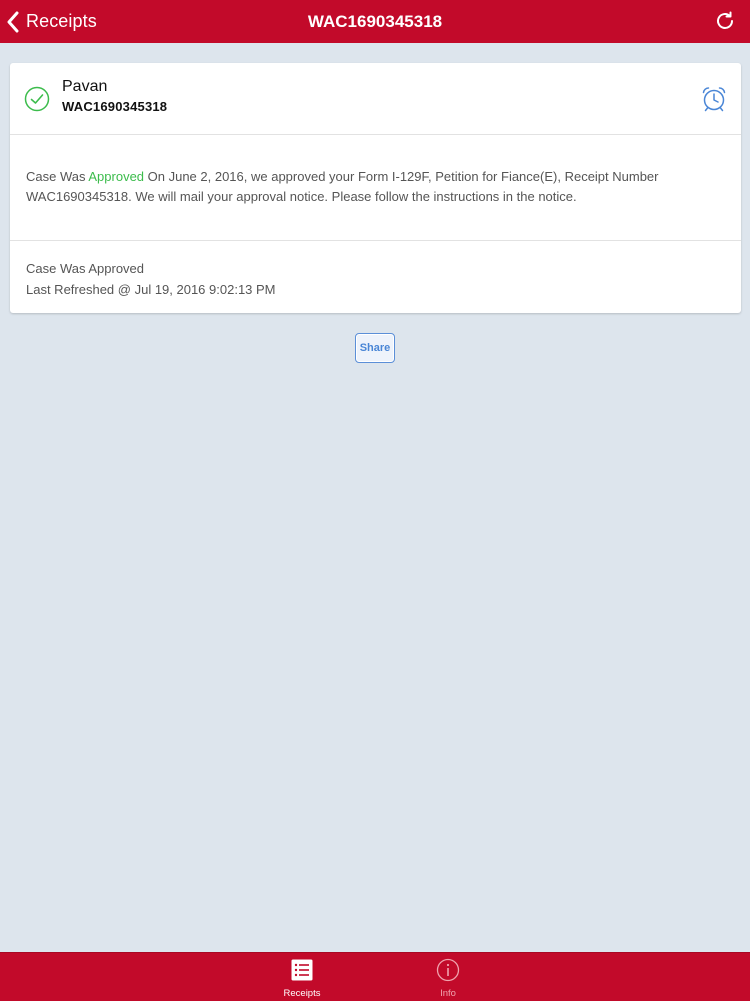  I want to click on alarm-clock-icon, so click(714, 99).